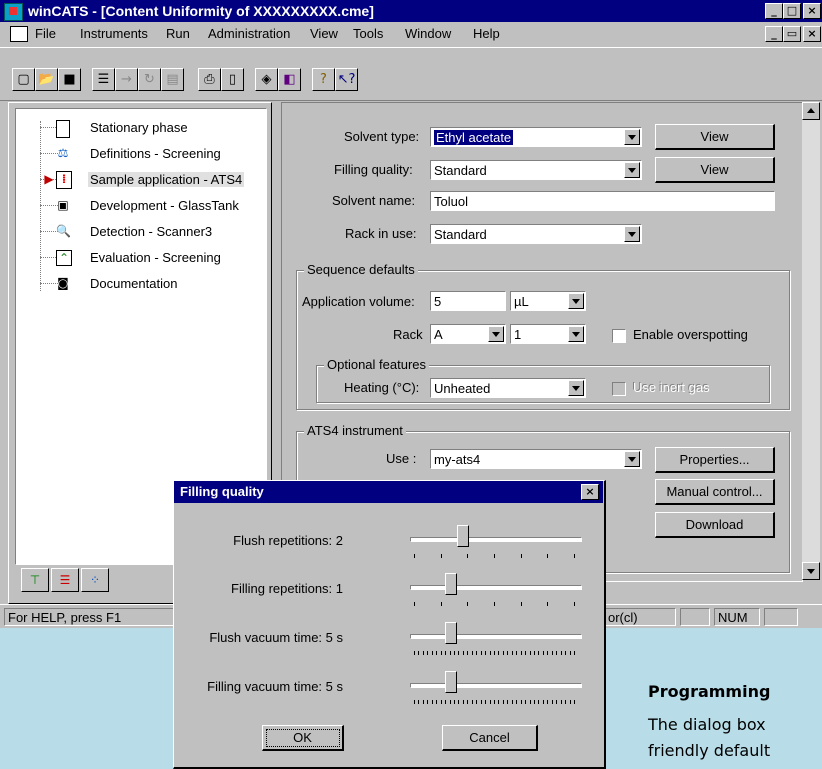  Describe the element at coordinates (496, 539) in the screenshot. I see `flush-repetitions-track` at that location.